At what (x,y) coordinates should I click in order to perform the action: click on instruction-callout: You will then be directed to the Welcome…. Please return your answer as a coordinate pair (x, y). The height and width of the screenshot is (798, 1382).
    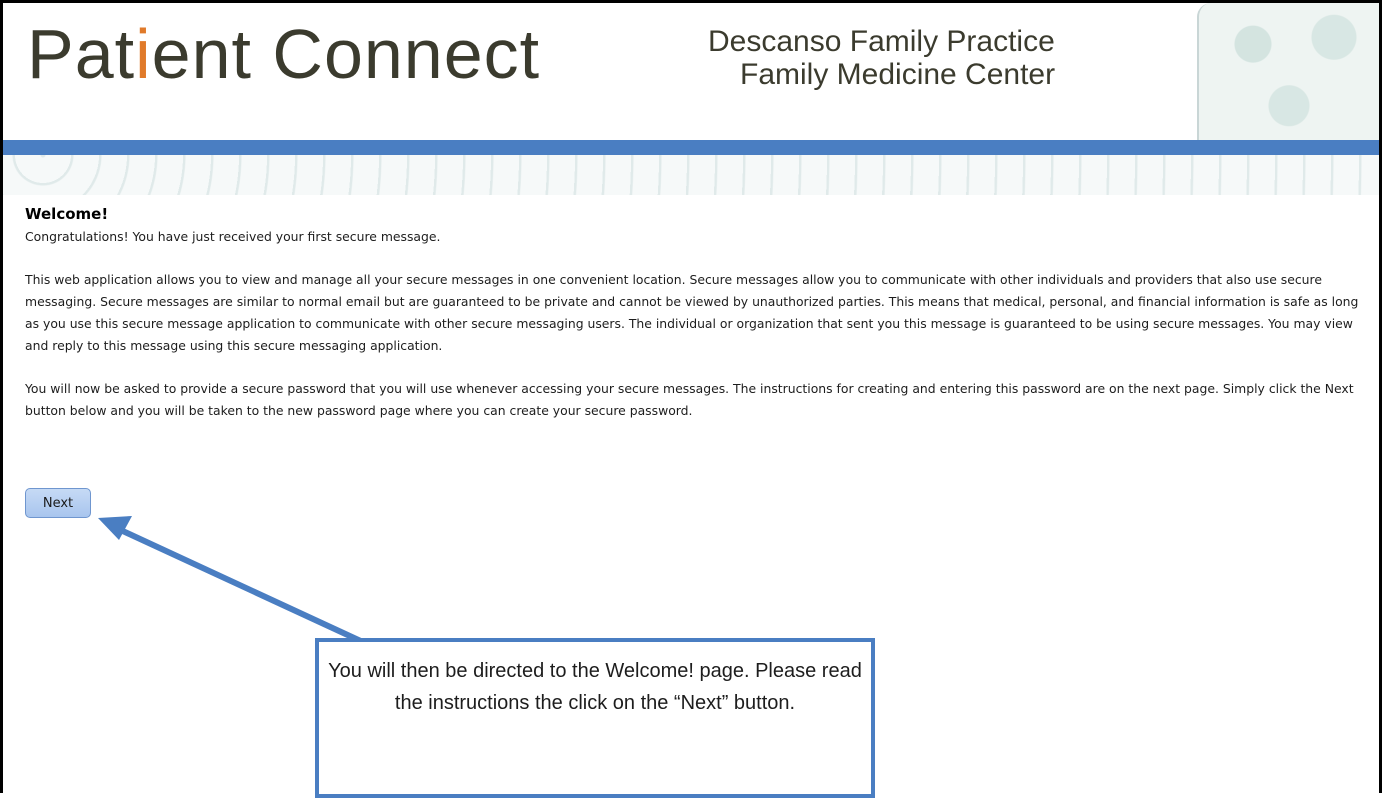
    Looking at the image, I should click on (595, 718).